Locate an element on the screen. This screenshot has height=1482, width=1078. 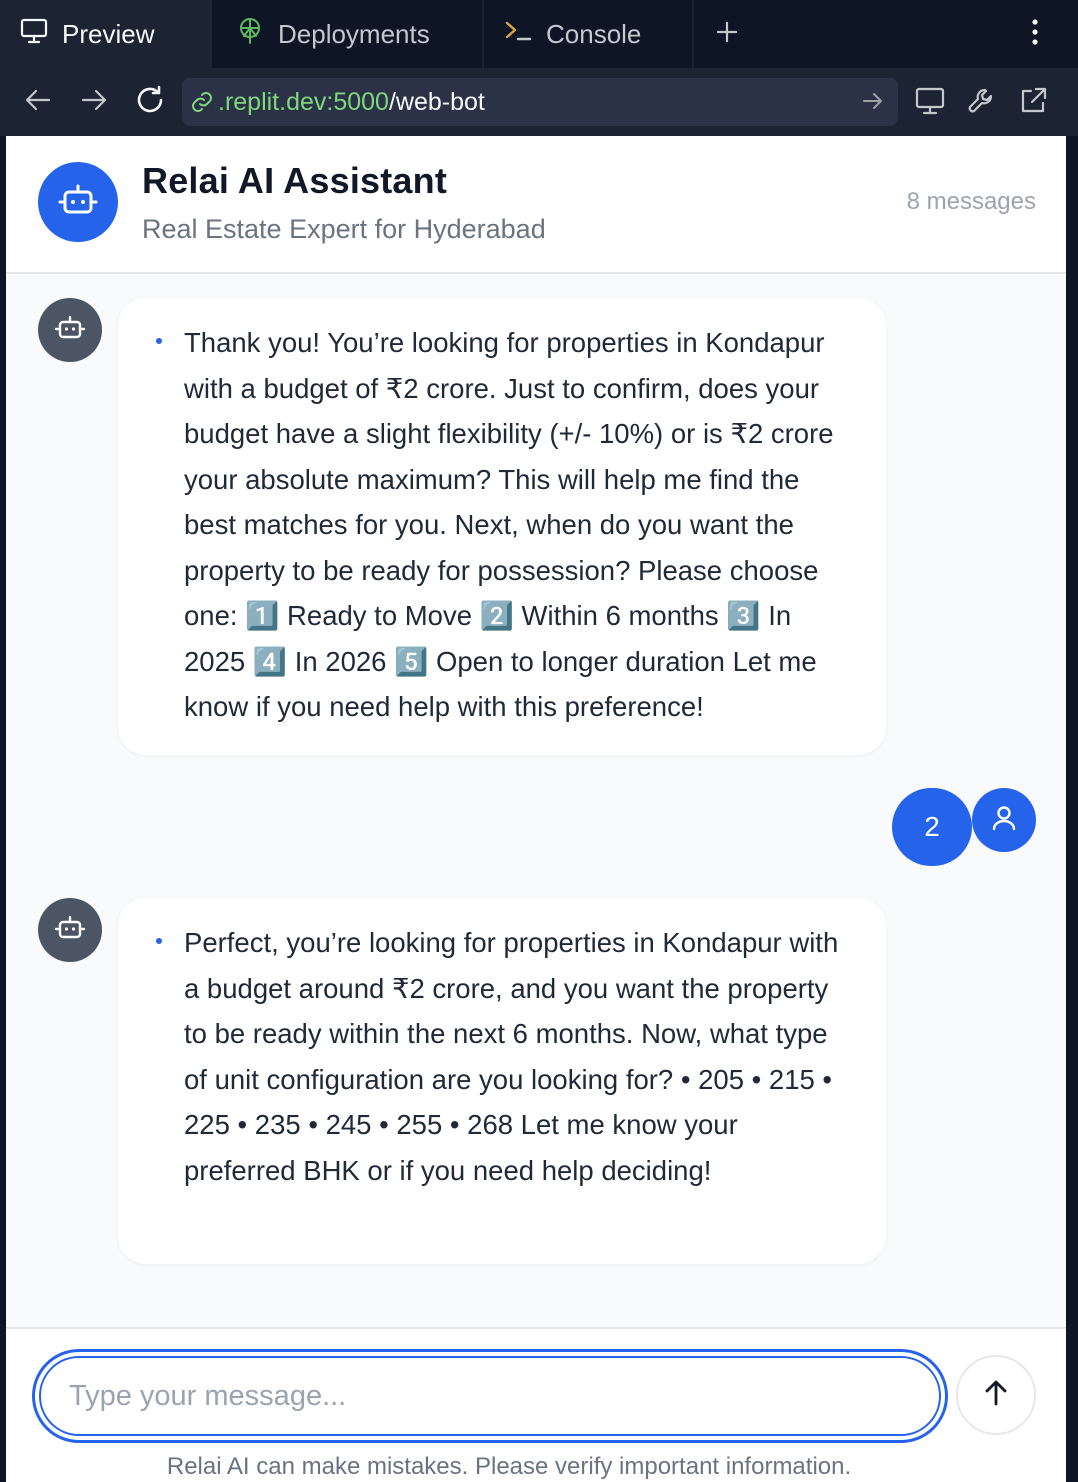
monitor-icon is located at coordinates (34, 34).